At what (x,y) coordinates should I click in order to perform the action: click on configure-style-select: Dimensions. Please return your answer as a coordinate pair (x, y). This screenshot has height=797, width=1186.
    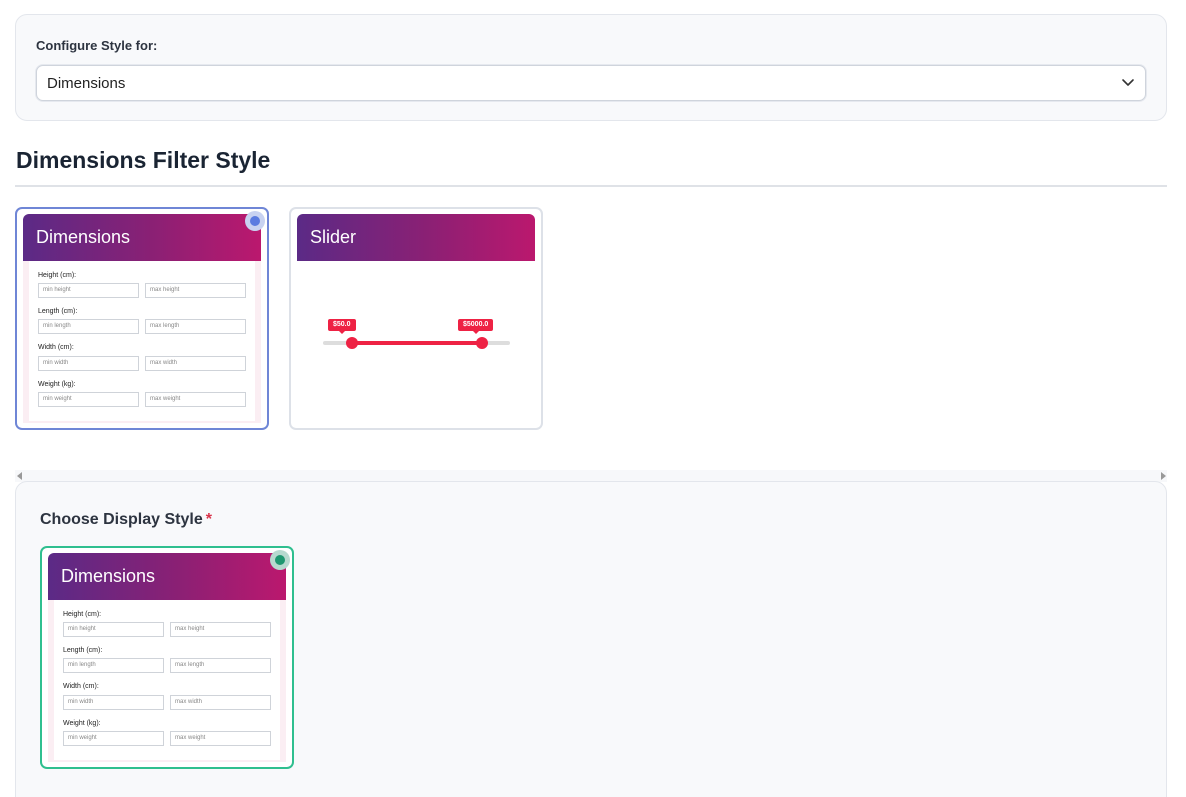
    Looking at the image, I should click on (591, 83).